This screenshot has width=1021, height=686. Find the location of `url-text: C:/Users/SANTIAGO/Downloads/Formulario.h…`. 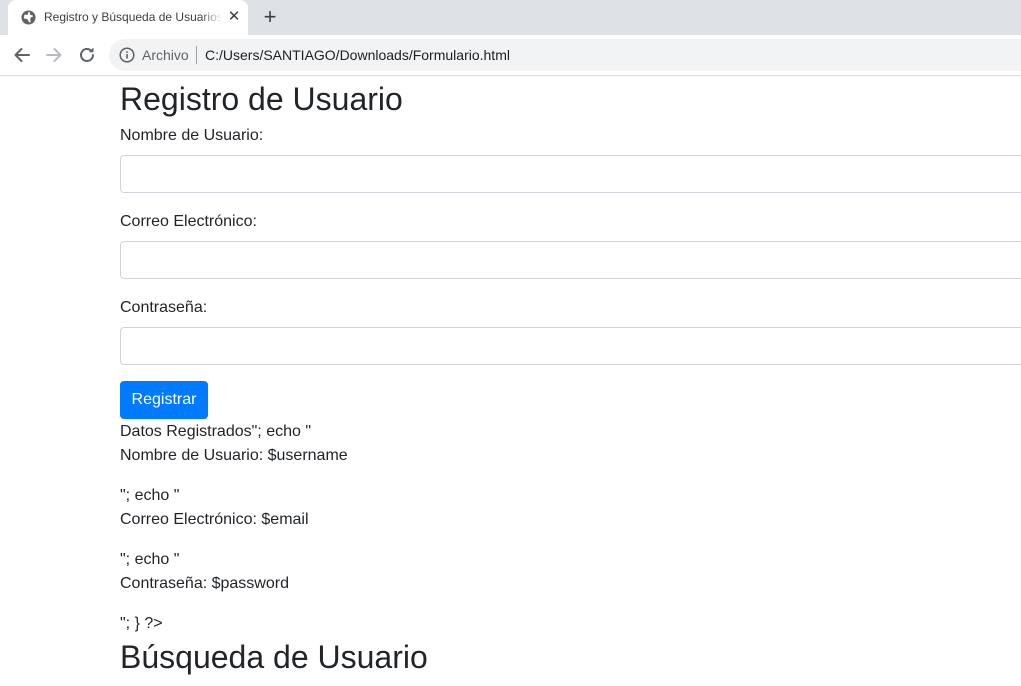

url-text: C:/Users/SANTIAGO/Downloads/Formulario.h… is located at coordinates (357, 55).